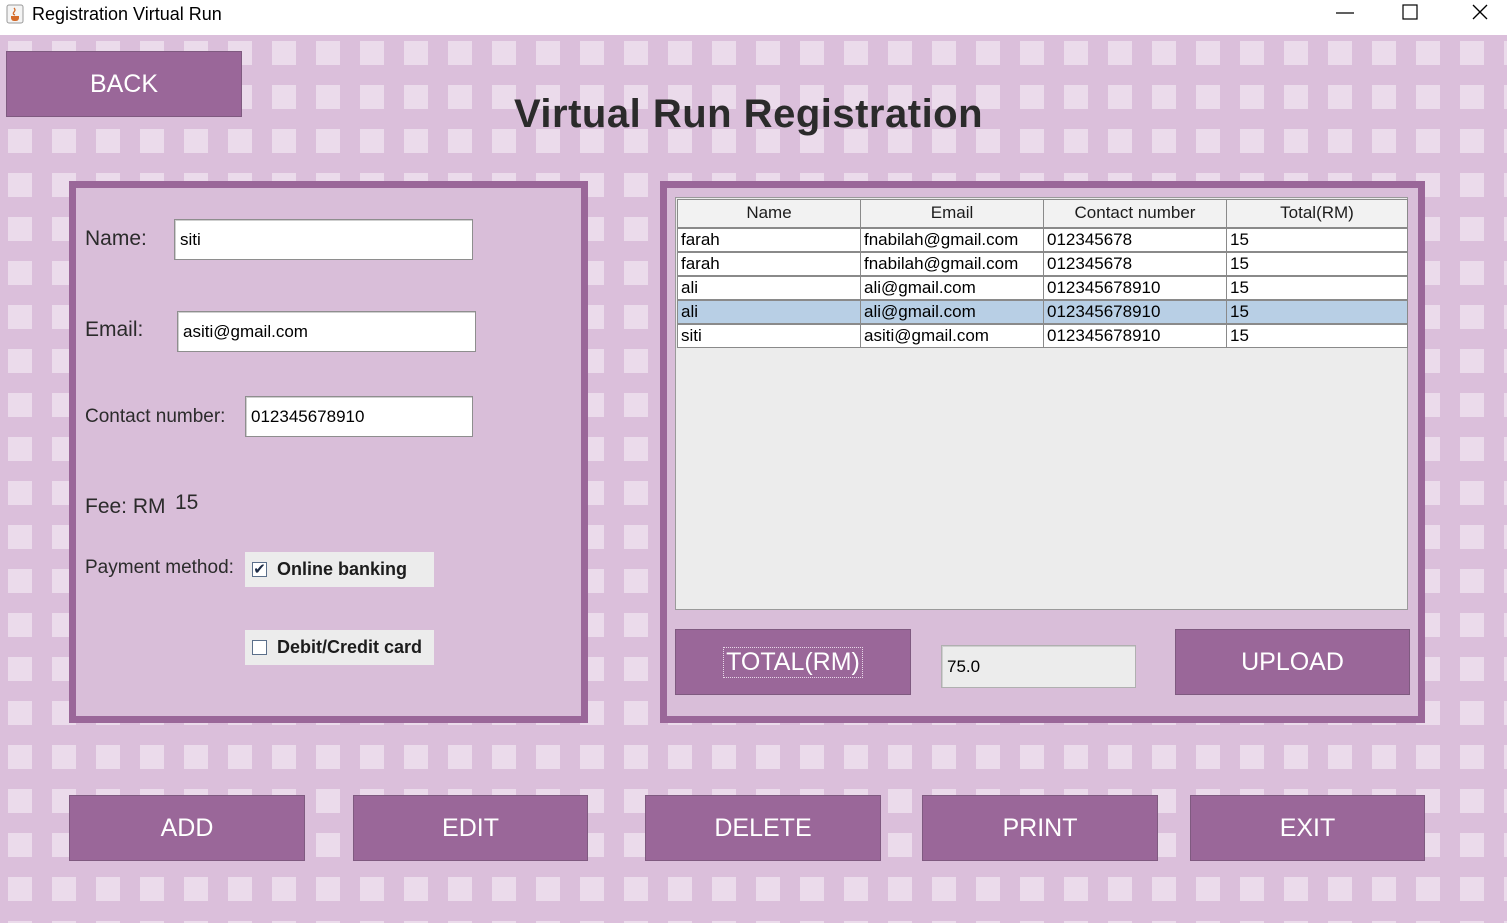 The width and height of the screenshot is (1507, 923). I want to click on online-banking-label: Online banking, so click(342, 569).